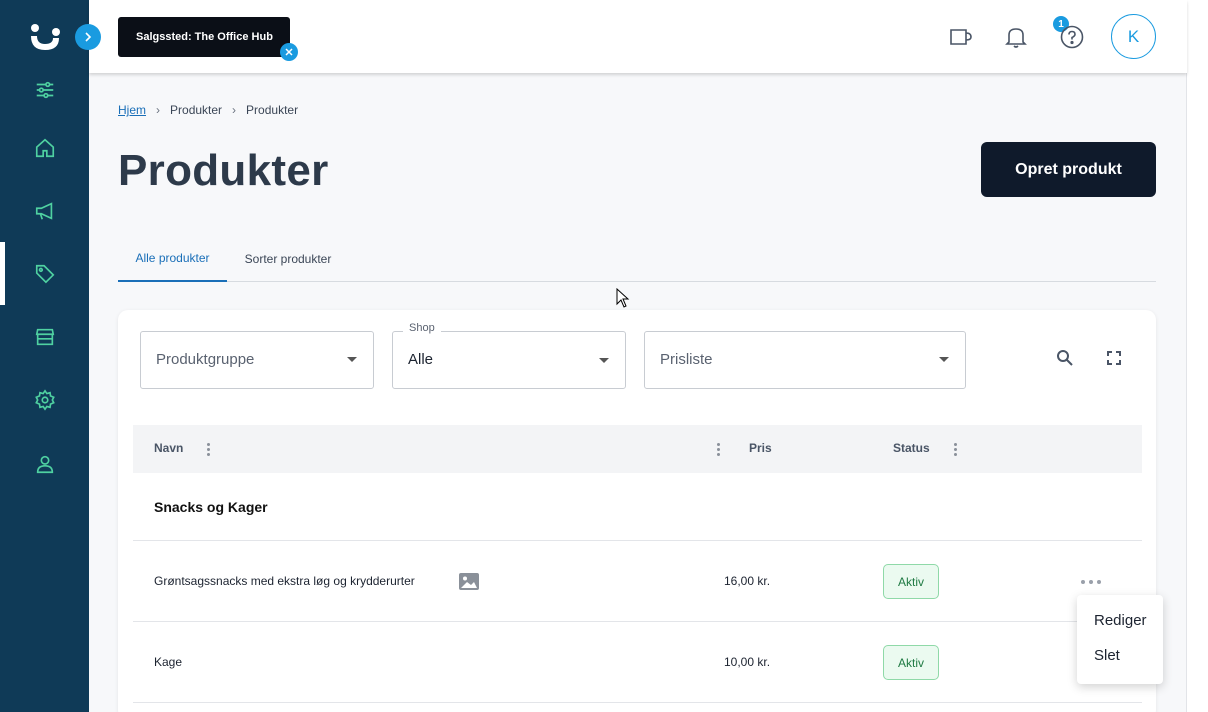 This screenshot has width=1208, height=712. What do you see at coordinates (509, 355) in the screenshot?
I see `shop-select: Shop Alle` at bounding box center [509, 355].